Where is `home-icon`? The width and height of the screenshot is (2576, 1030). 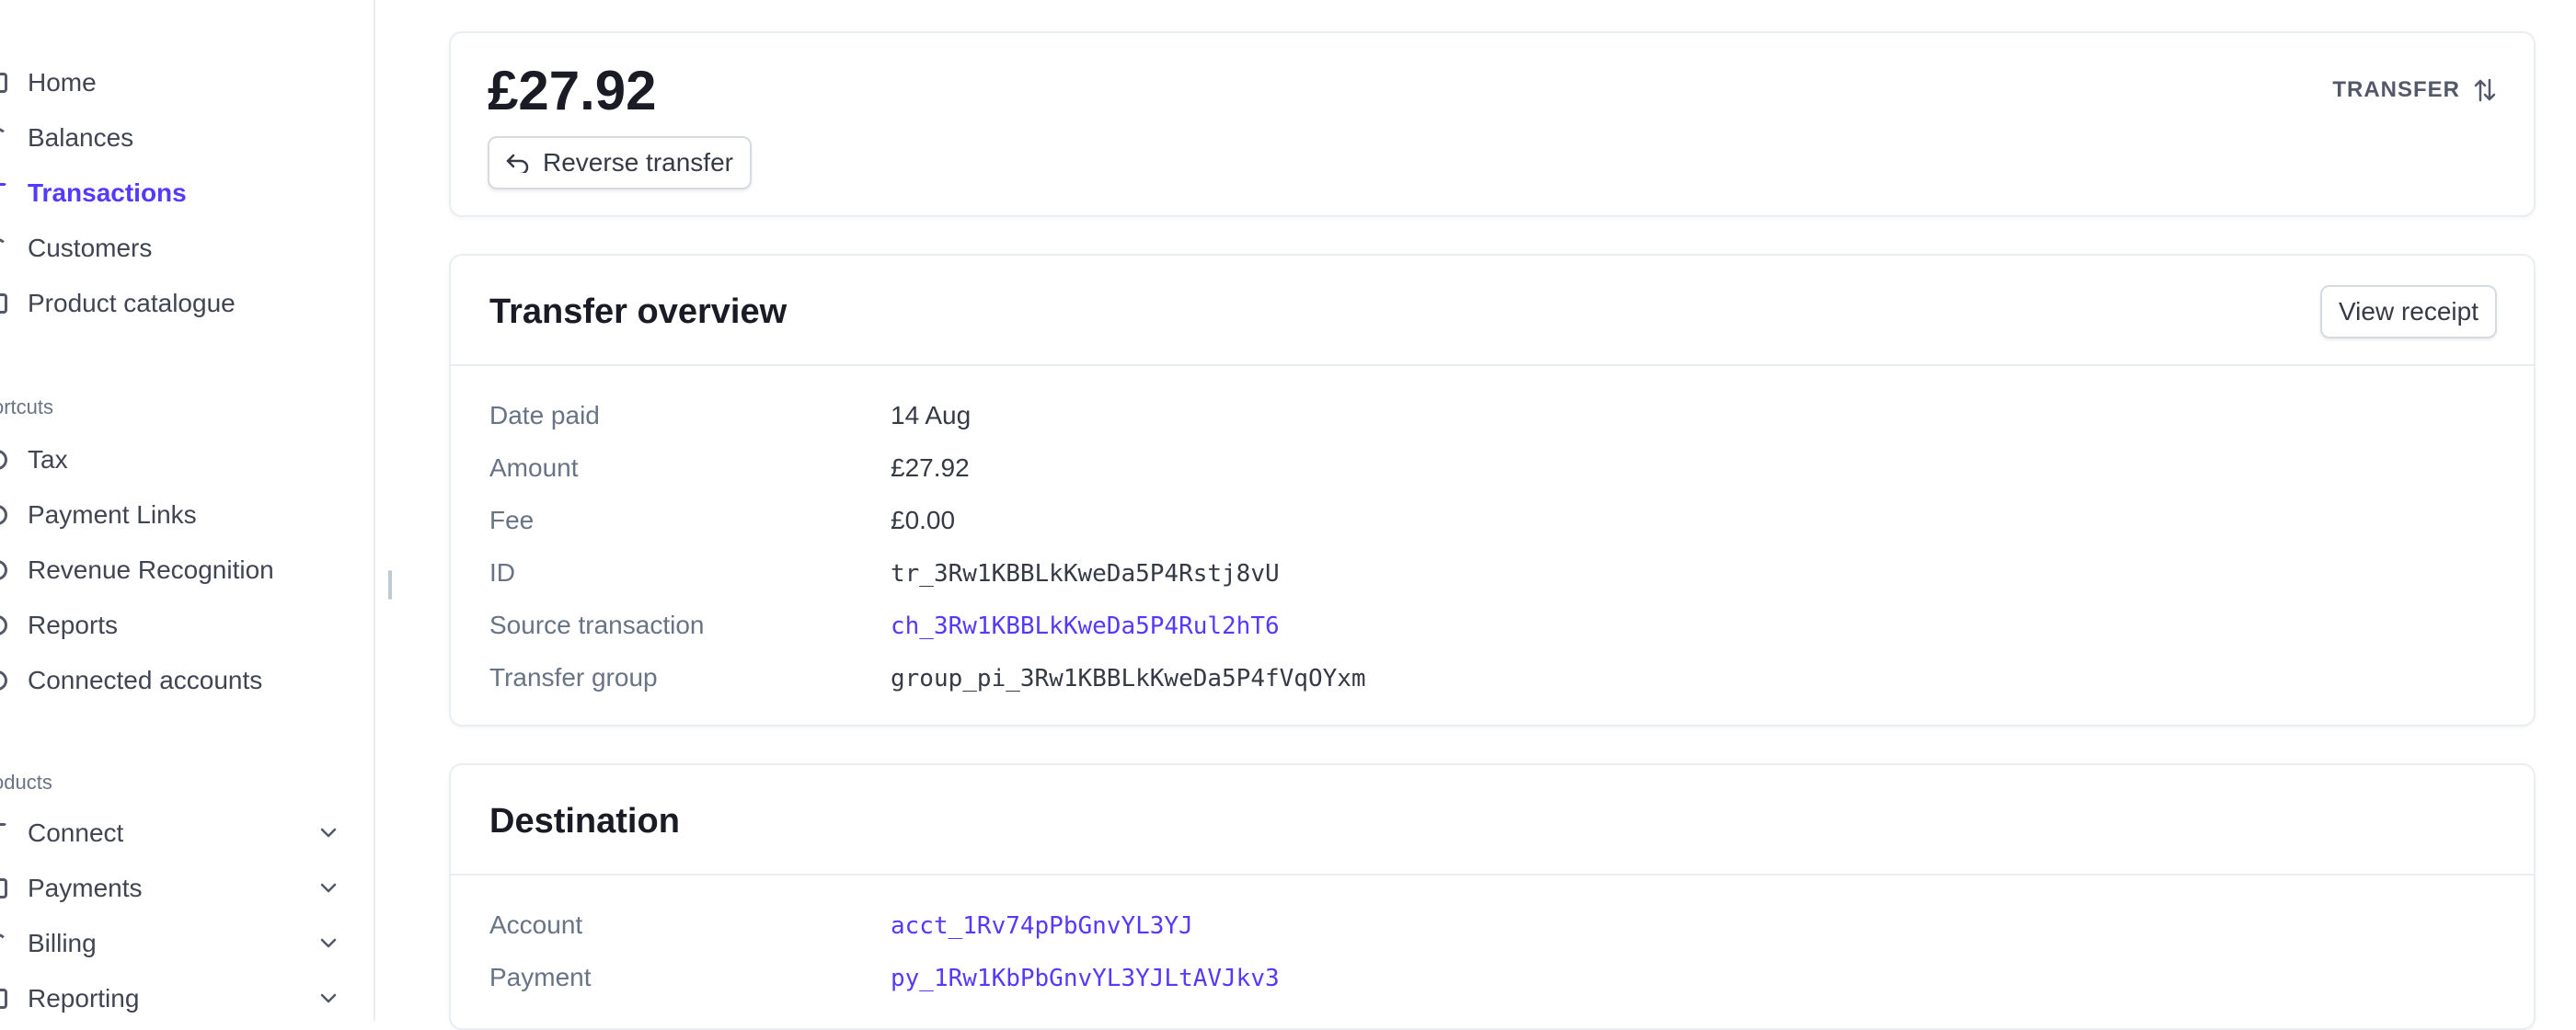 home-icon is located at coordinates (3, 83).